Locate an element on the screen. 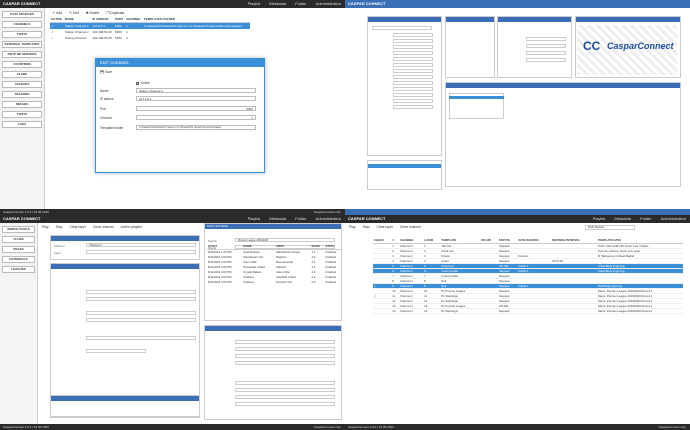 The width and height of the screenshot is (690, 430). delete-button: ✖ Delete is located at coordinates (93, 13).